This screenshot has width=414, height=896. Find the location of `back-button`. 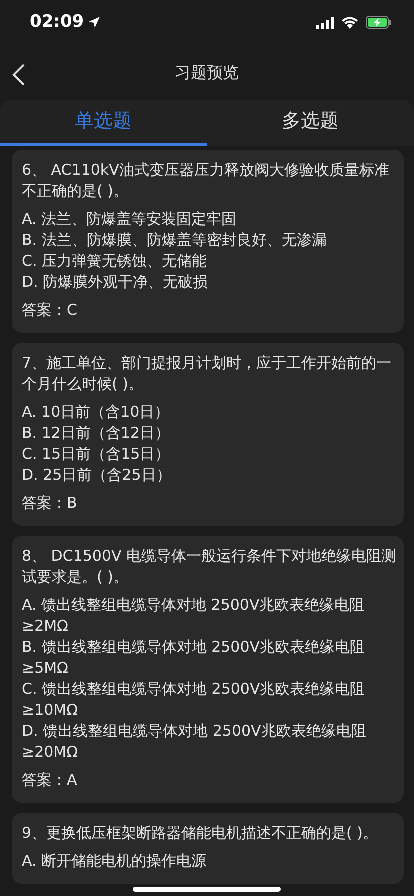

back-button is located at coordinates (19, 74).